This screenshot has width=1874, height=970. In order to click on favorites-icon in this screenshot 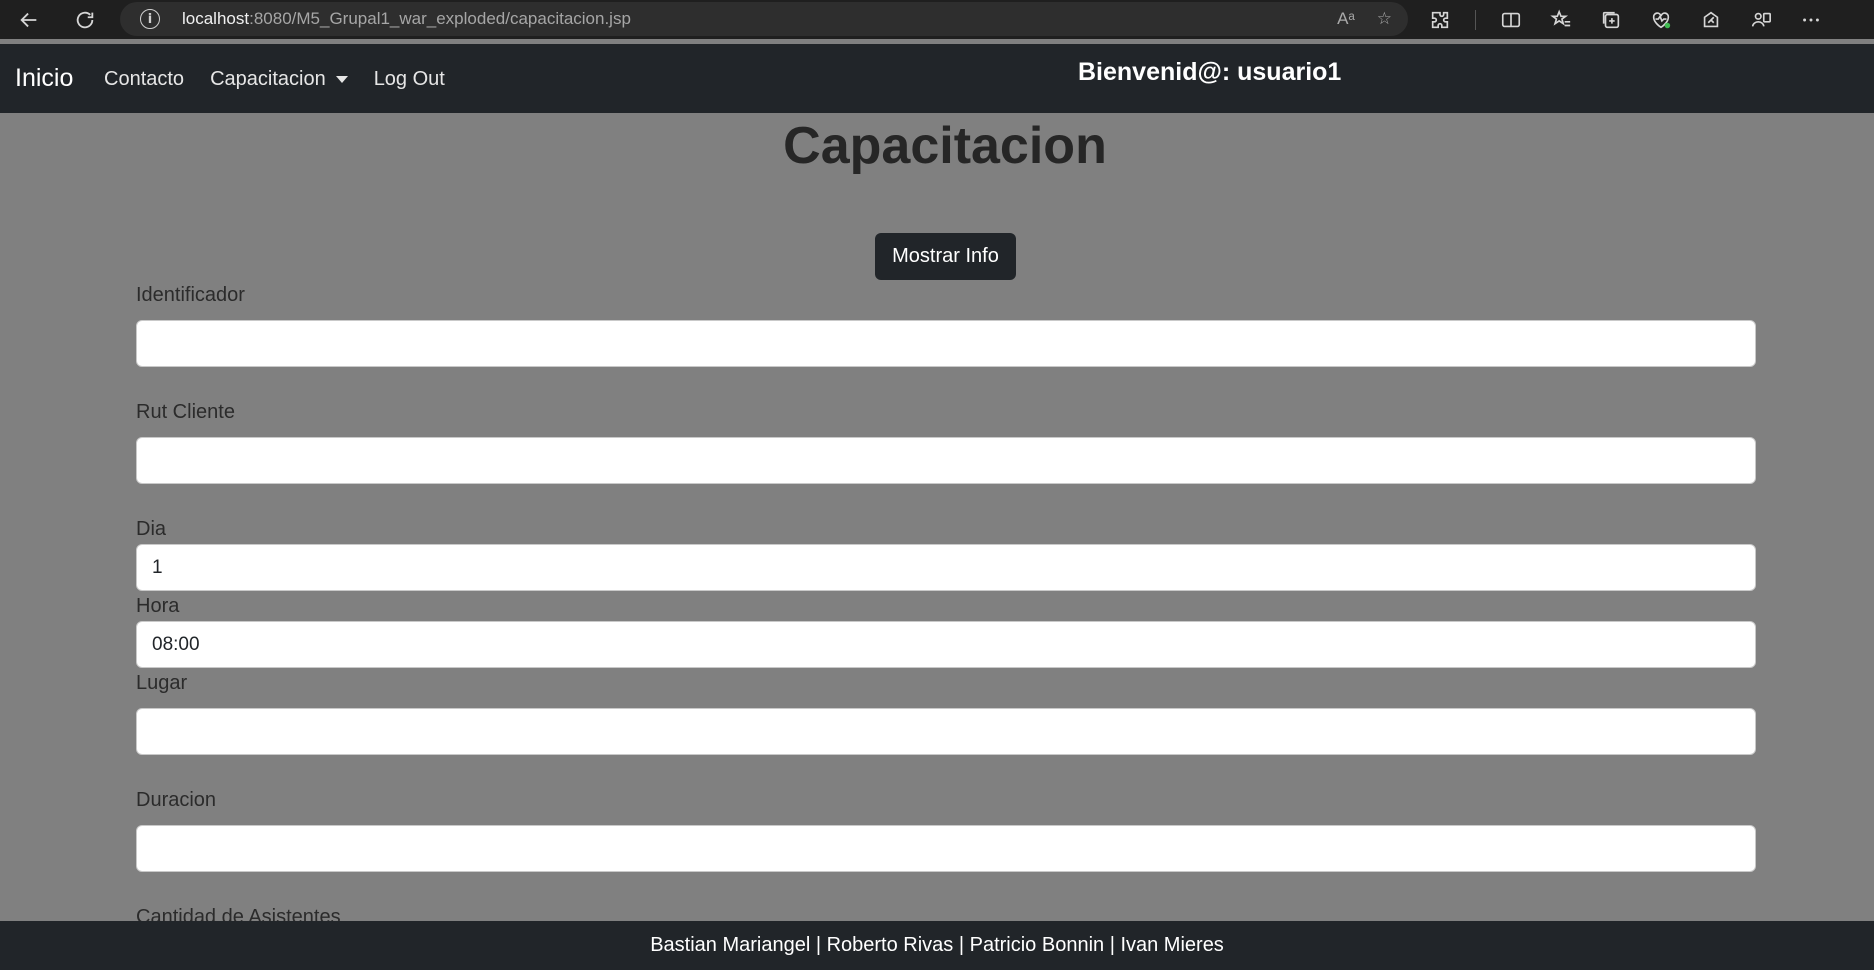, I will do `click(1561, 20)`.